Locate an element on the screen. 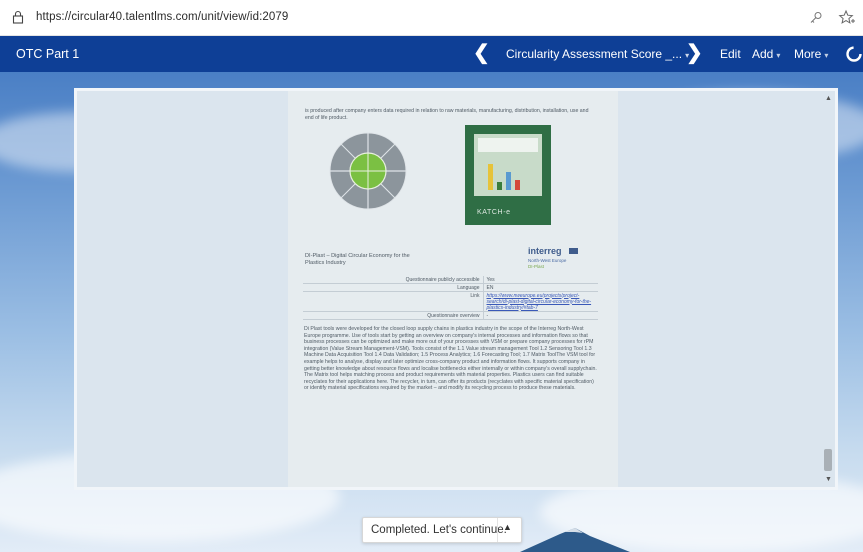 This screenshot has width=863, height=552. row-value: Yes is located at coordinates (540, 280).